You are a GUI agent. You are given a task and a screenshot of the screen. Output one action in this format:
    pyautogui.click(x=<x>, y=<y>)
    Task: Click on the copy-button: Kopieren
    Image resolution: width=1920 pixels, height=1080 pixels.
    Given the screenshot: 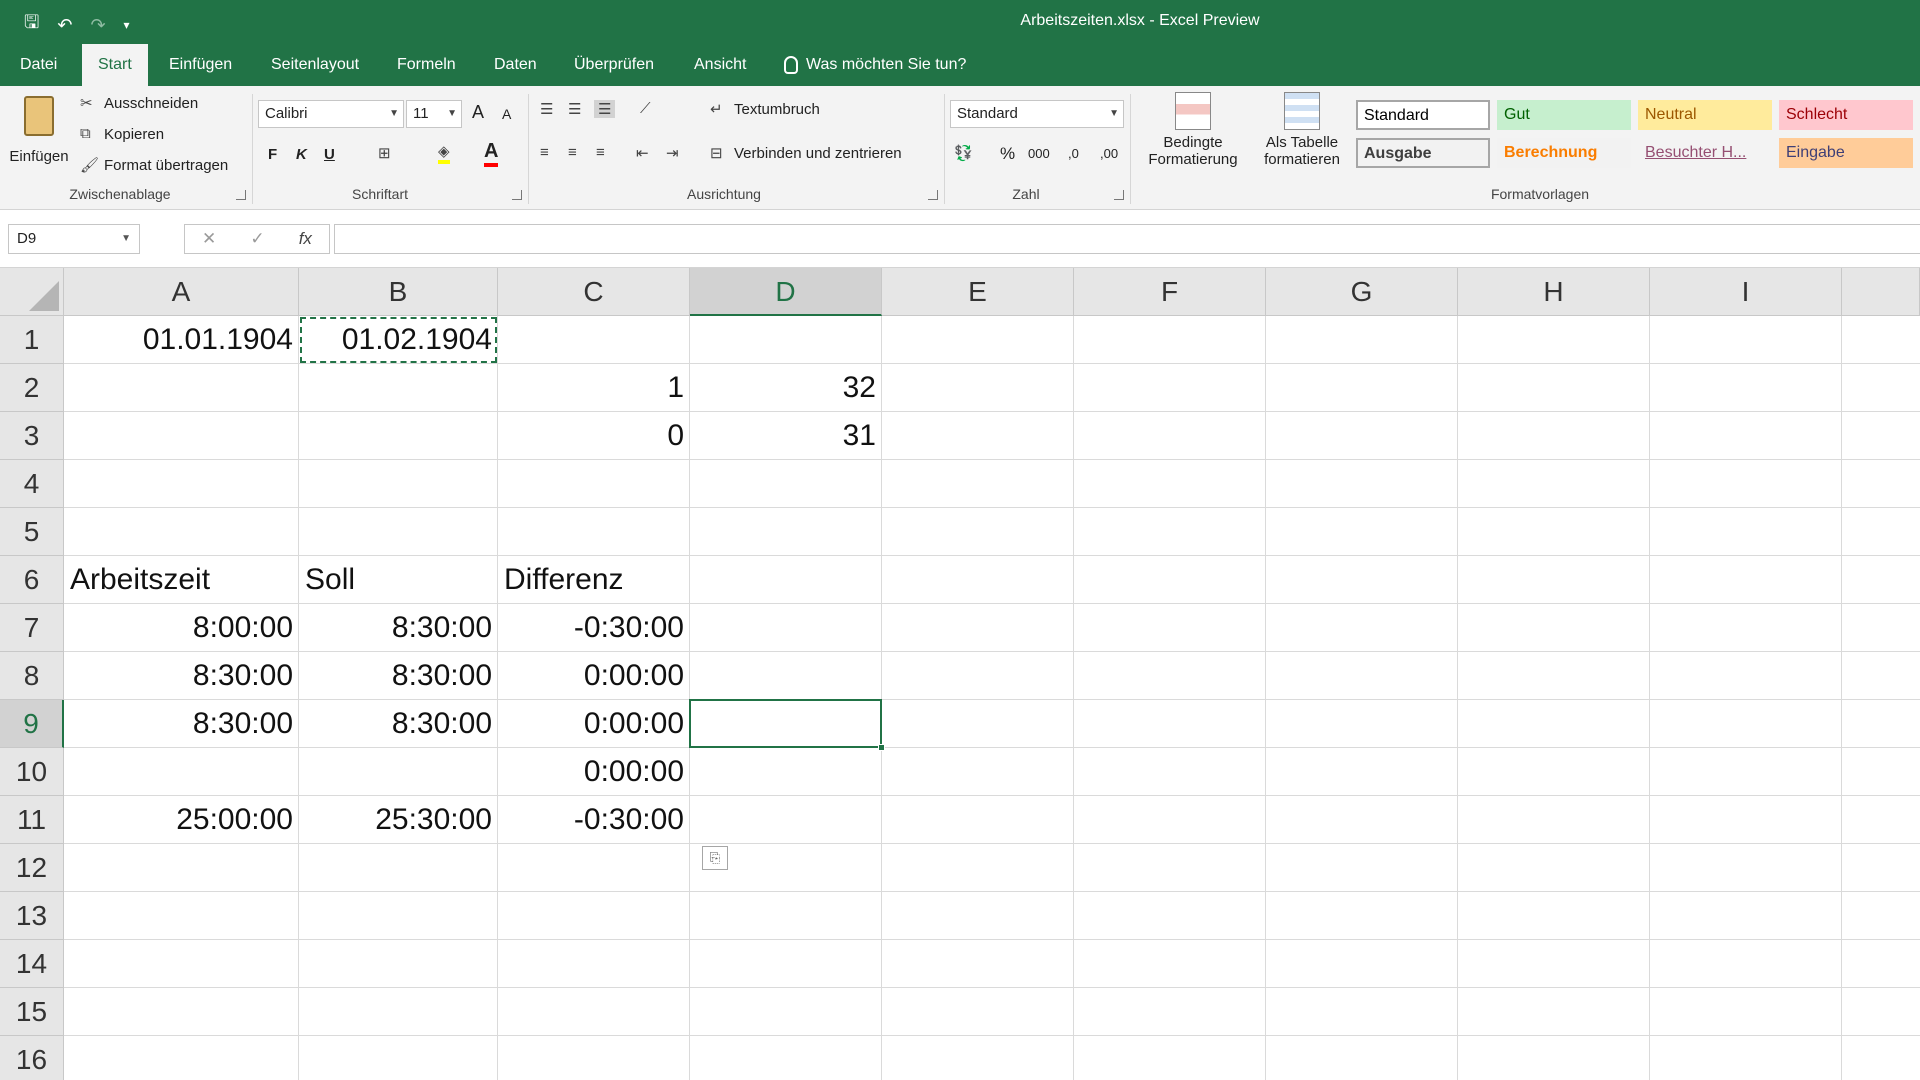 What is the action you would take?
    pyautogui.click(x=134, y=134)
    